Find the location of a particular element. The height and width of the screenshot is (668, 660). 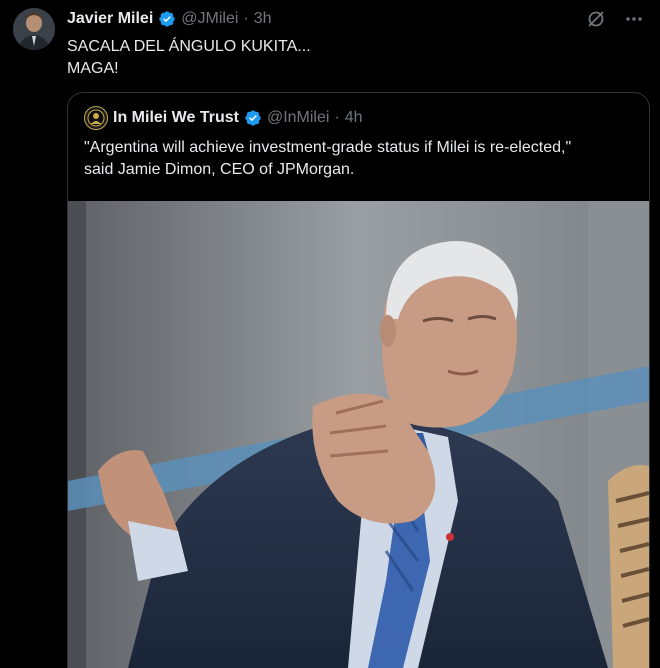

tweet-text: SACALA DEL ÁNGULO KUKITA... MAGA! is located at coordinates (189, 57).